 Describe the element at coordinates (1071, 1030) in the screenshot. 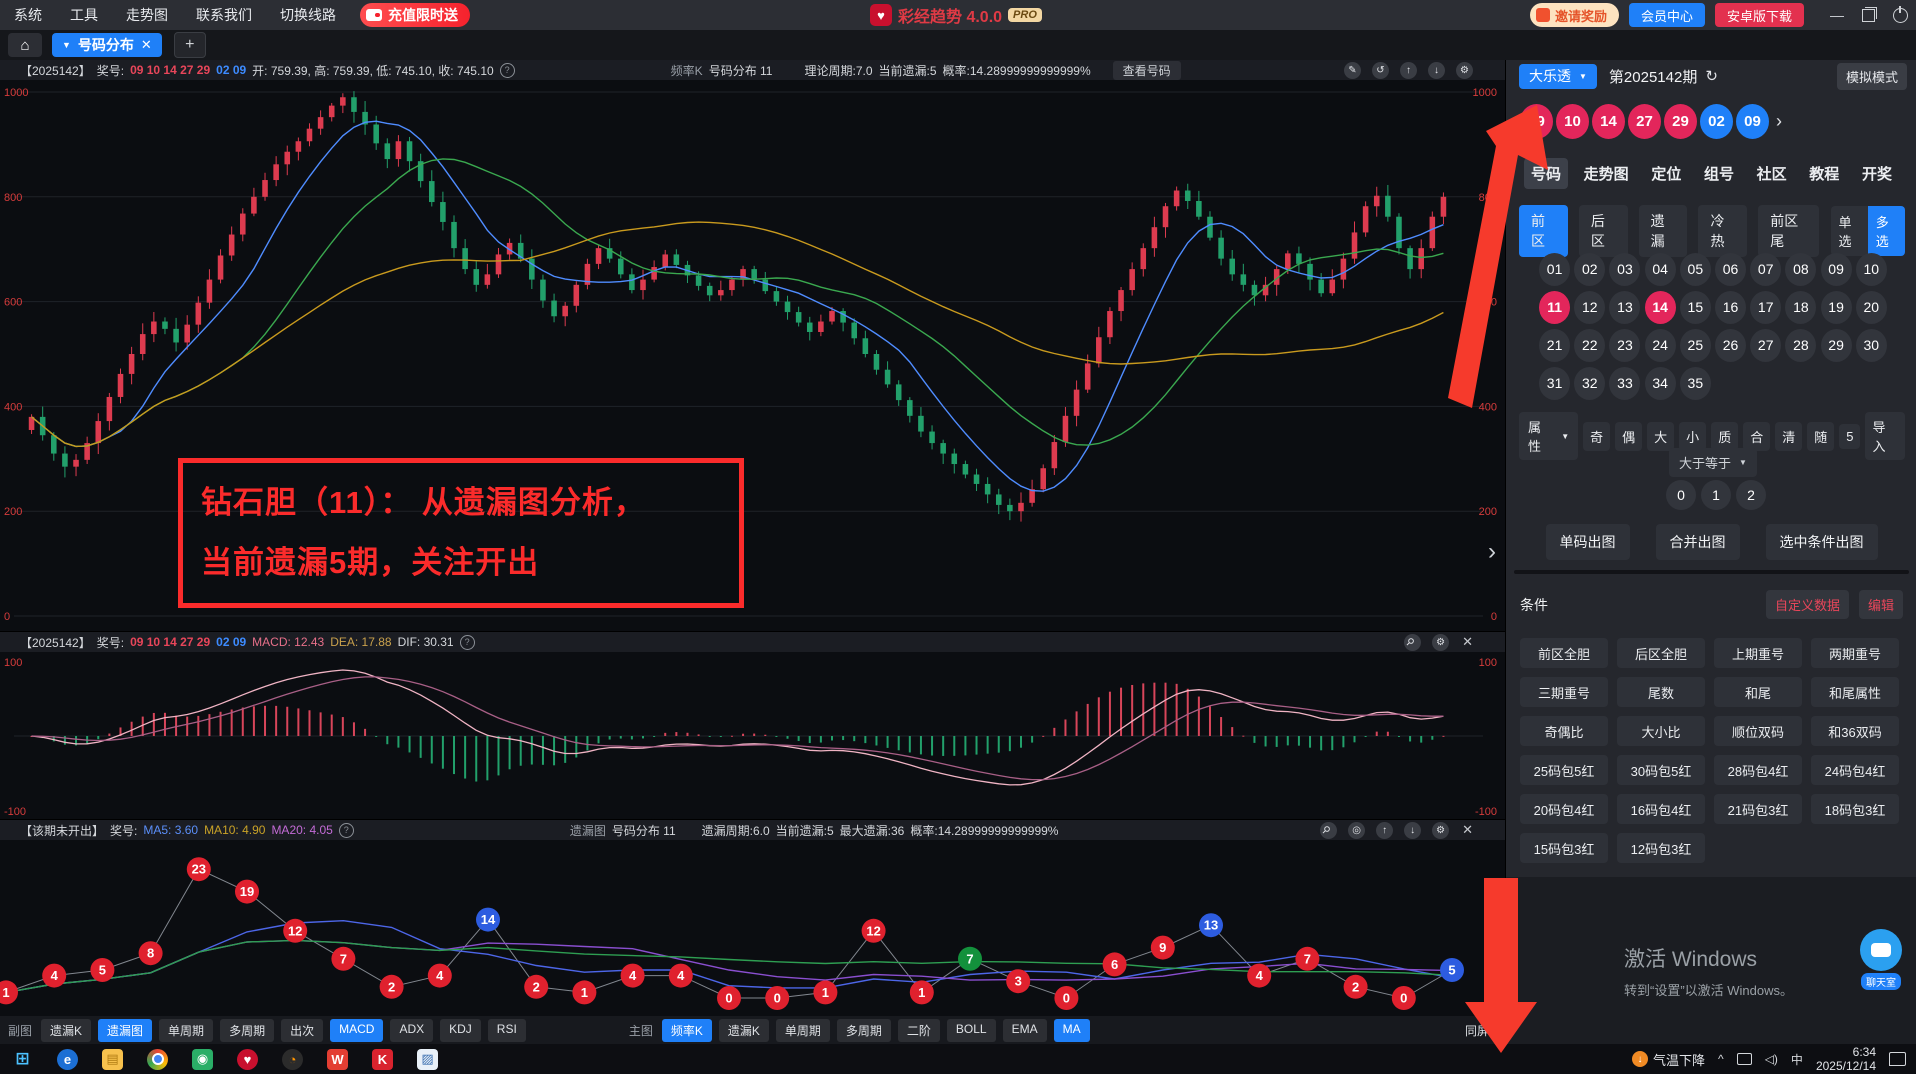

I see `main-chart-tab-8: MA` at that location.